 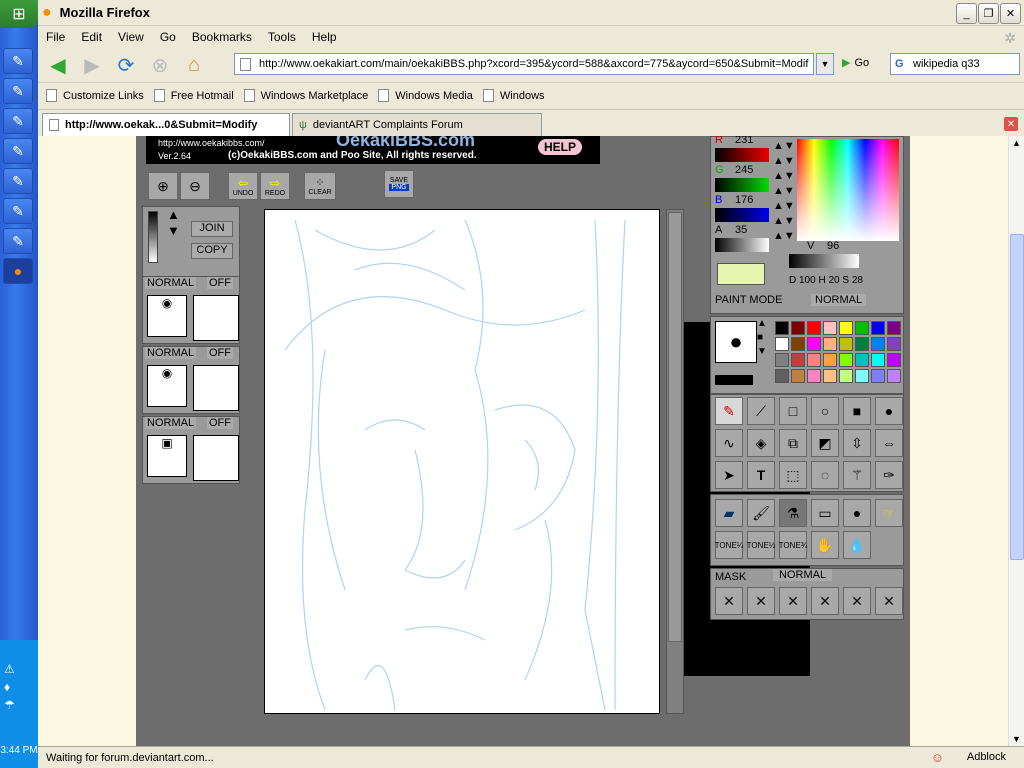 What do you see at coordinates (399, 184) in the screenshot?
I see `save-png-button: SAVE PNG` at bounding box center [399, 184].